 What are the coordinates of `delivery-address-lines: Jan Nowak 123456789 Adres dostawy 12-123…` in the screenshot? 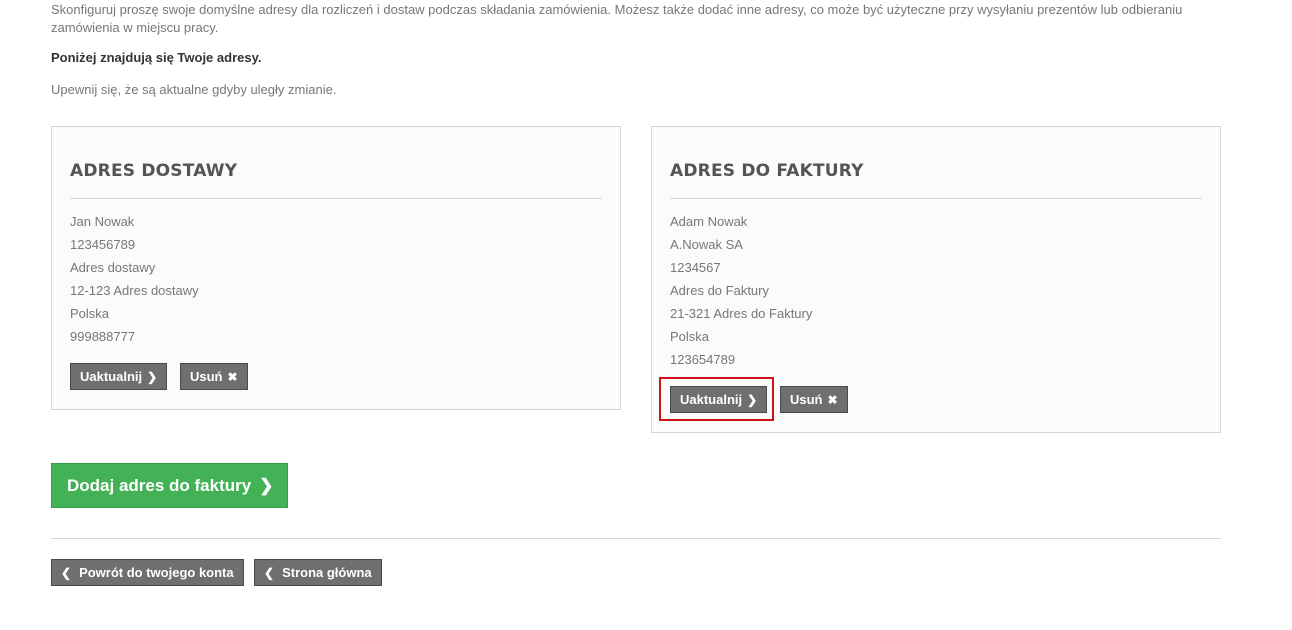 It's located at (134, 282).